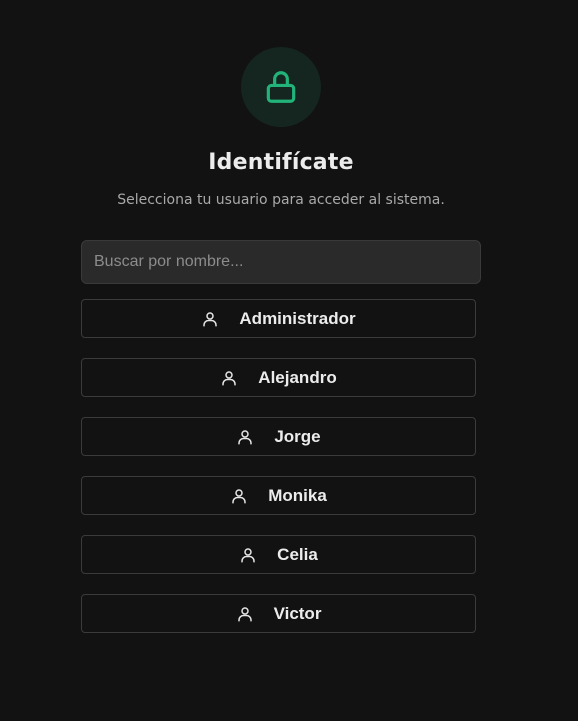 The width and height of the screenshot is (578, 721). I want to click on user-button-alejandro: Alejandro, so click(278, 377).